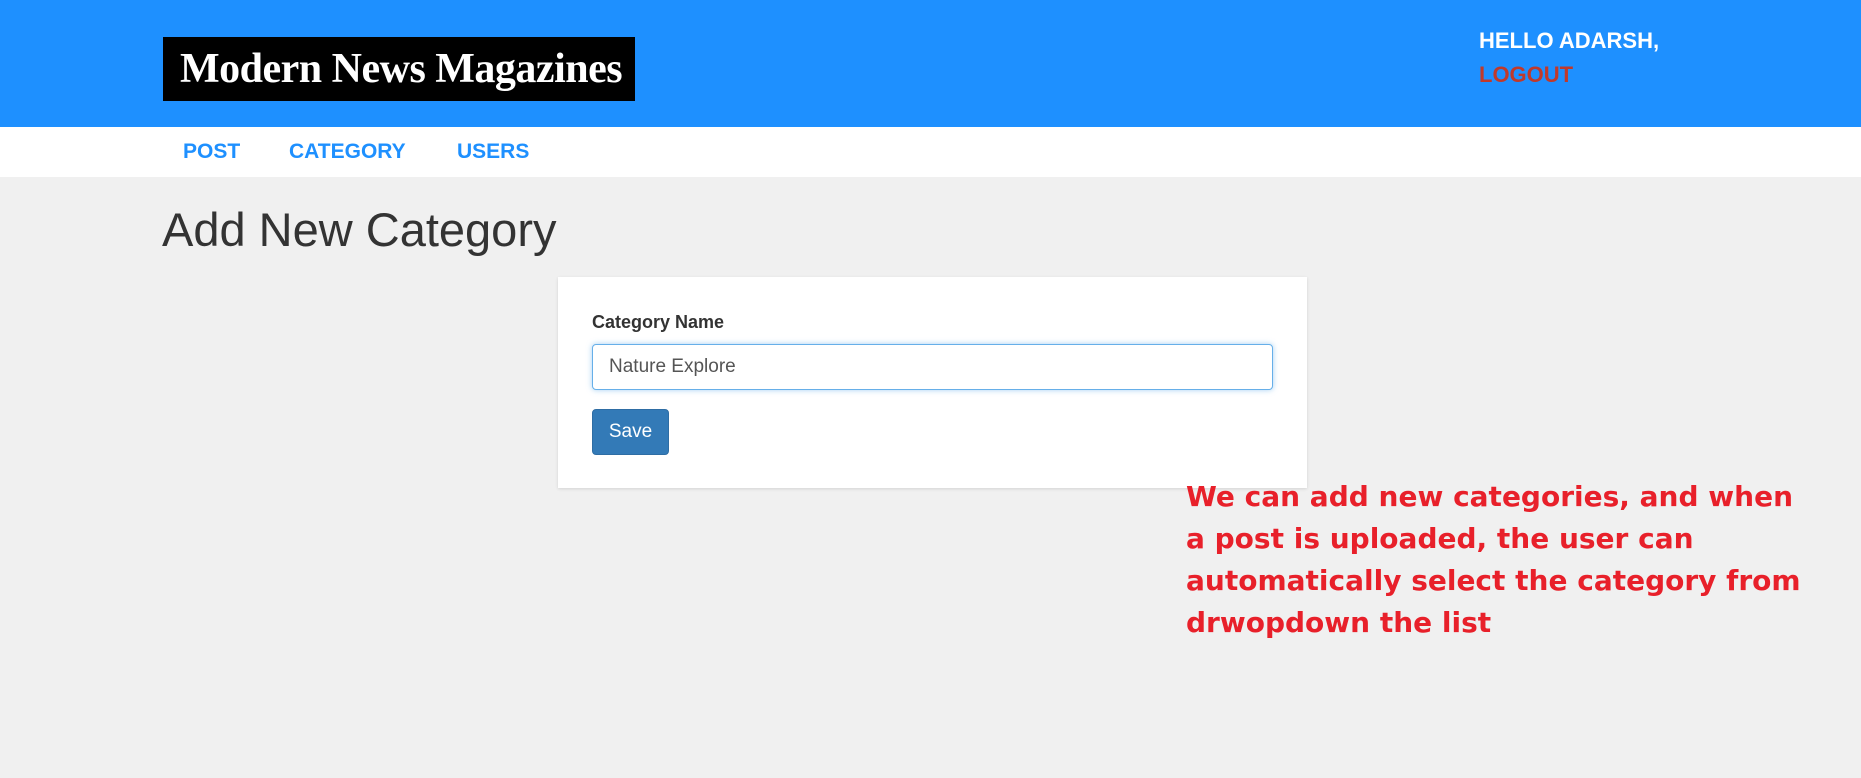 This screenshot has height=778, width=1861. What do you see at coordinates (1569, 40) in the screenshot?
I see `user-greeting: HELLO ADARSH,` at bounding box center [1569, 40].